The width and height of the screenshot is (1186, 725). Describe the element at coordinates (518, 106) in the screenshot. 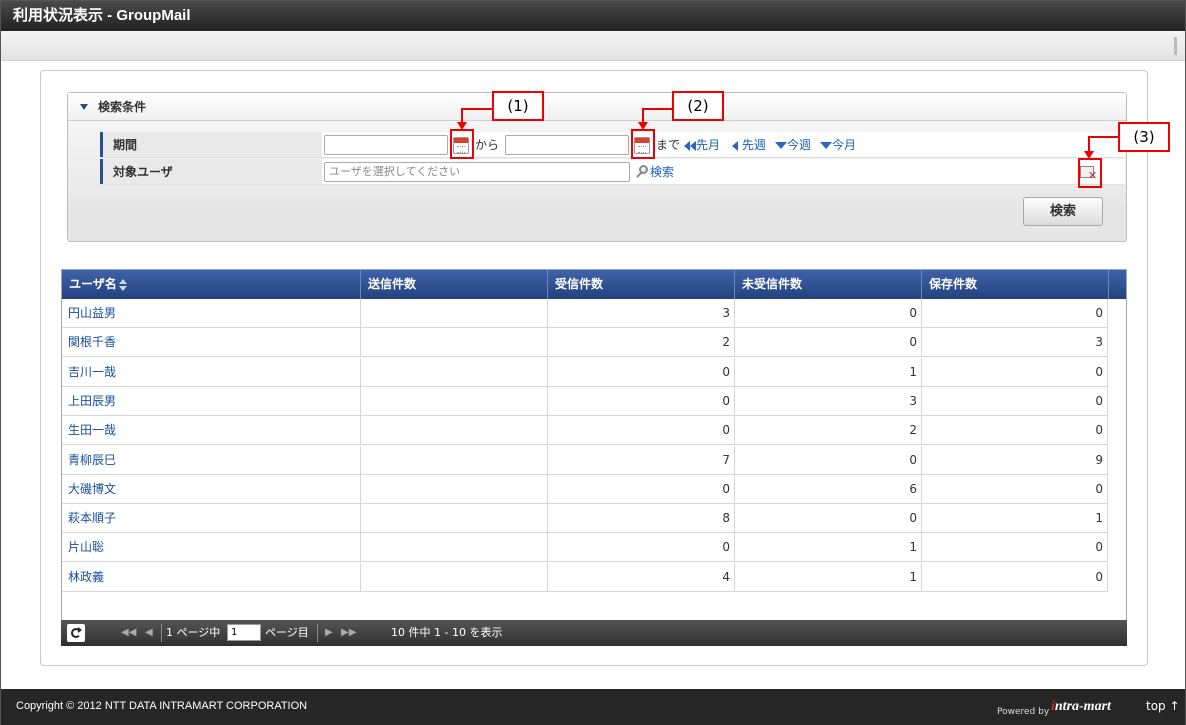

I see `callout-1: (1)` at that location.